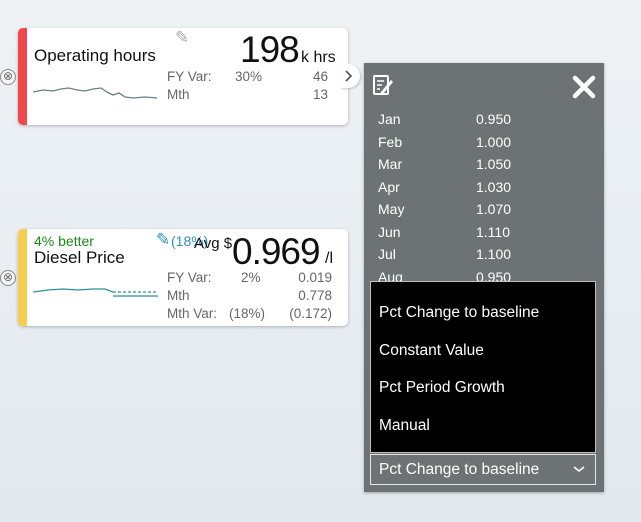 The image size is (641, 522). Describe the element at coordinates (22, 76) in the screenshot. I see `status-stripe-red` at that location.